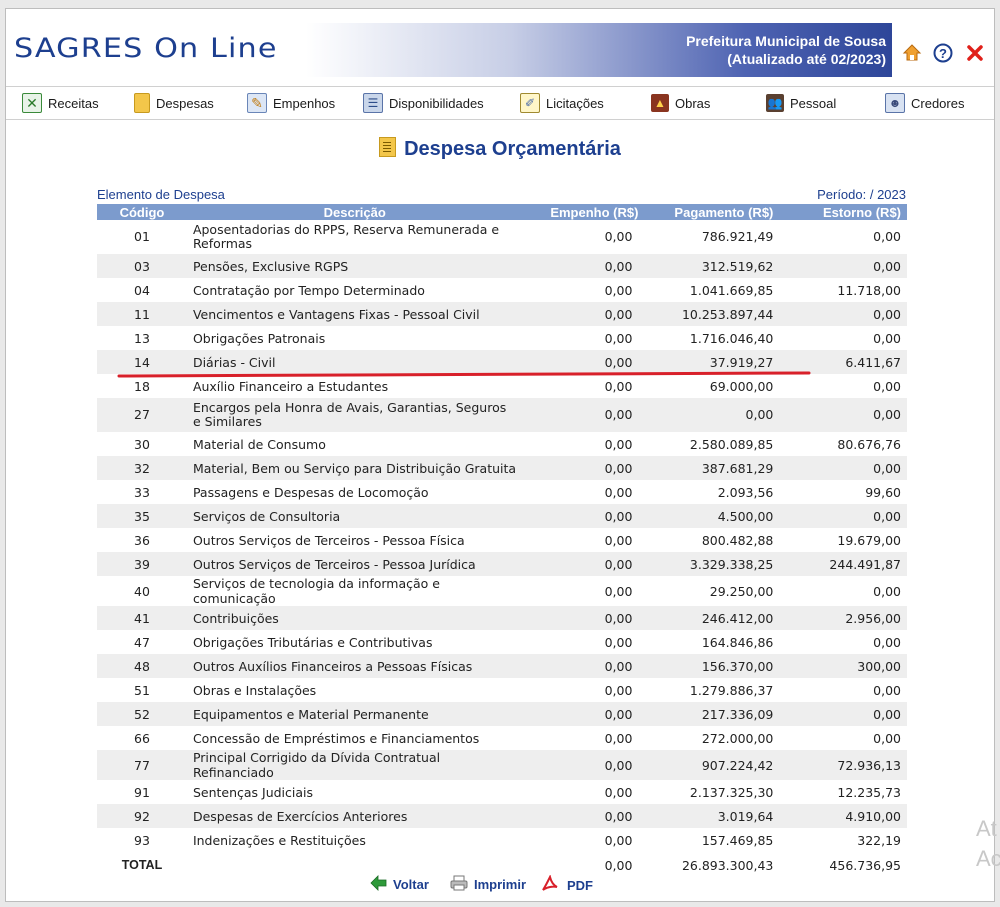  I want to click on footer-actions: Voltar Imprimir PDF, so click(500, 884).